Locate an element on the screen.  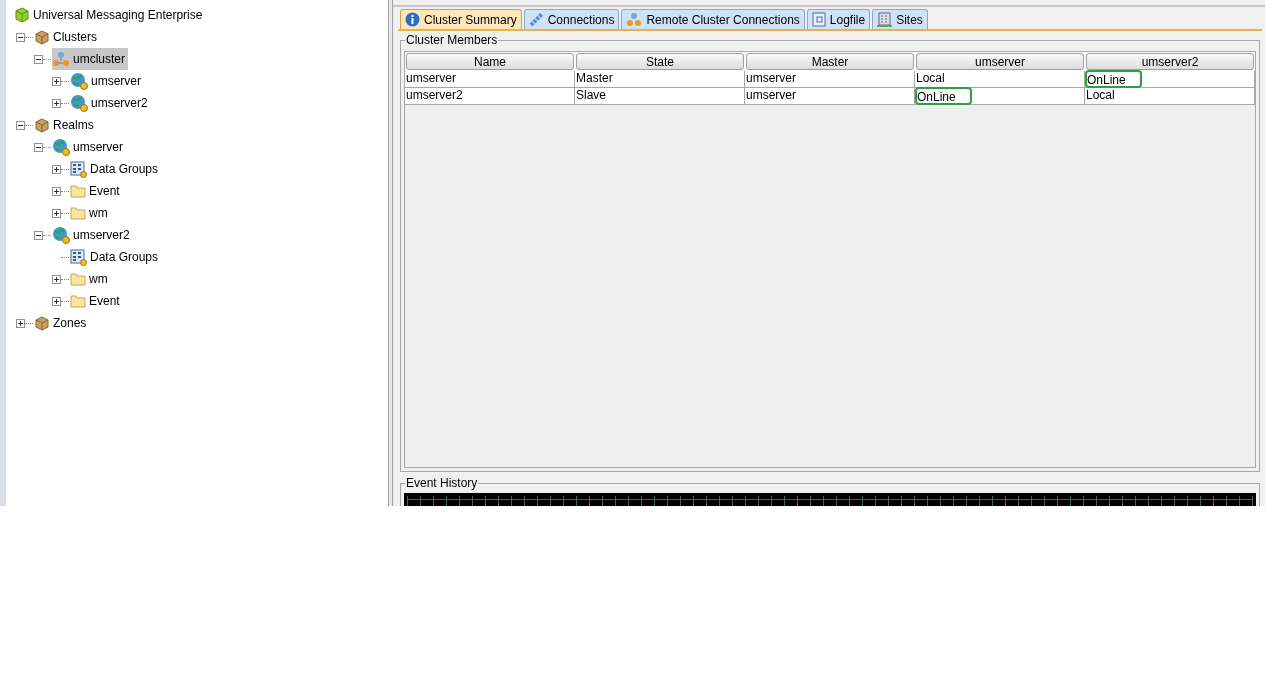
column-header: umserver2 is located at coordinates (1170, 61).